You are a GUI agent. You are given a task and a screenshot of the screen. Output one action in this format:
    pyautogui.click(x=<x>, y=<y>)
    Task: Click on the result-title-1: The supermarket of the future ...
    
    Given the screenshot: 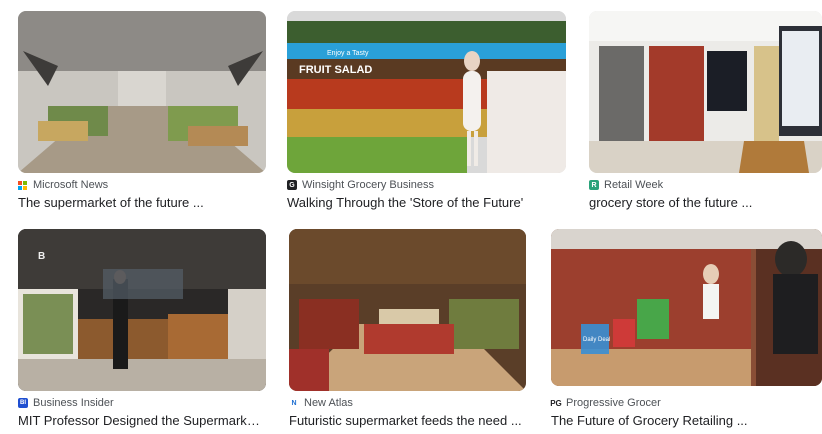 What is the action you would take?
    pyautogui.click(x=142, y=203)
    